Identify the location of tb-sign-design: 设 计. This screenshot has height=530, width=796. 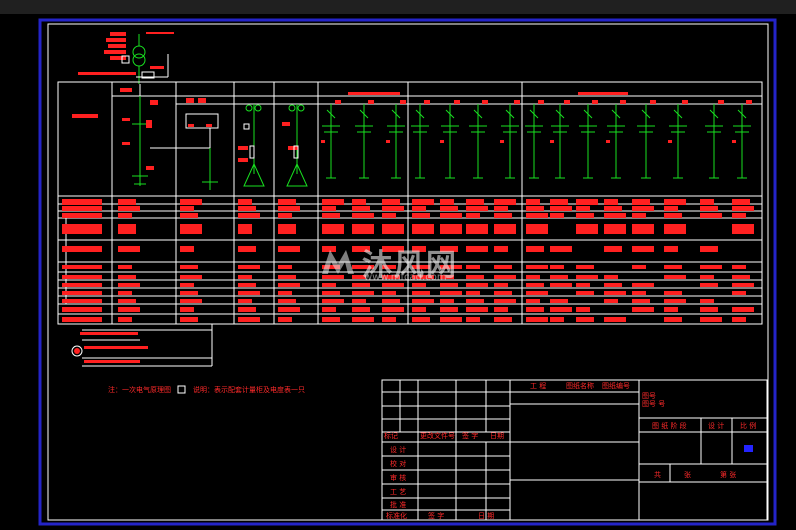
(398, 449).